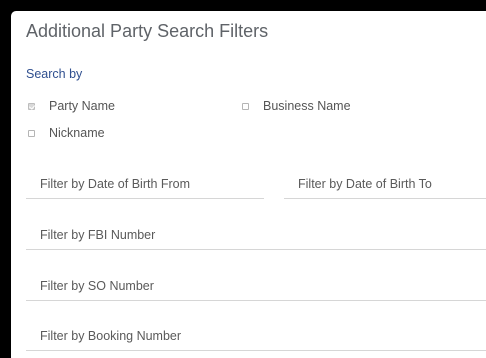 This screenshot has height=358, width=486. Describe the element at coordinates (245, 106) in the screenshot. I see `business-name-checkbox` at that location.